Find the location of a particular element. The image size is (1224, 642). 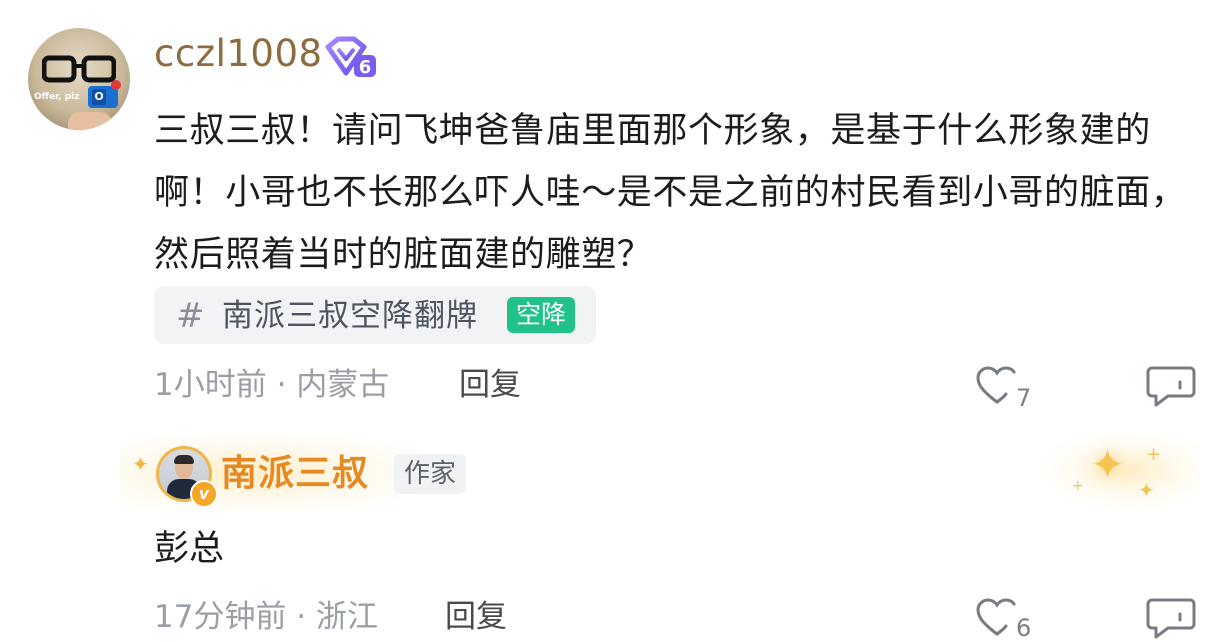

topic-label: 南派三叔空降翻牌 is located at coordinates (350, 316).